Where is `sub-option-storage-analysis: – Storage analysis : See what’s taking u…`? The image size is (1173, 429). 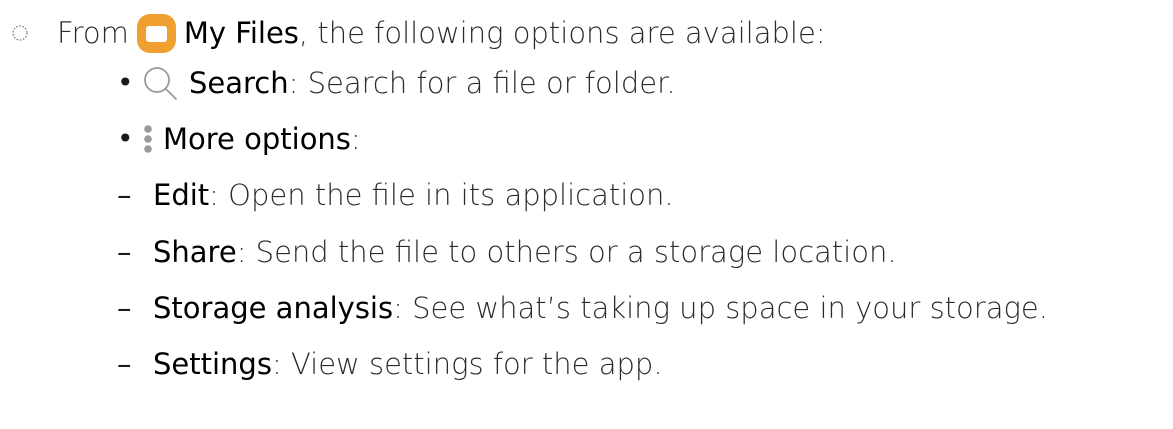 sub-option-storage-analysis: – Storage analysis : See what’s taking u… is located at coordinates (582, 308).